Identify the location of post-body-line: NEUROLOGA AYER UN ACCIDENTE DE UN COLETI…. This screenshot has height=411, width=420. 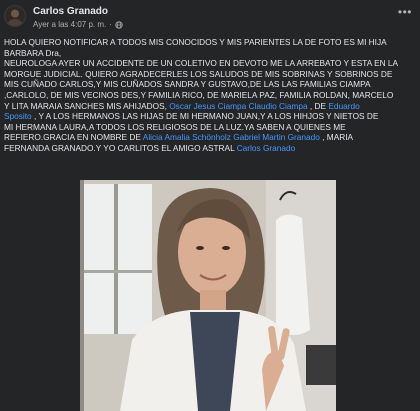
(210, 63).